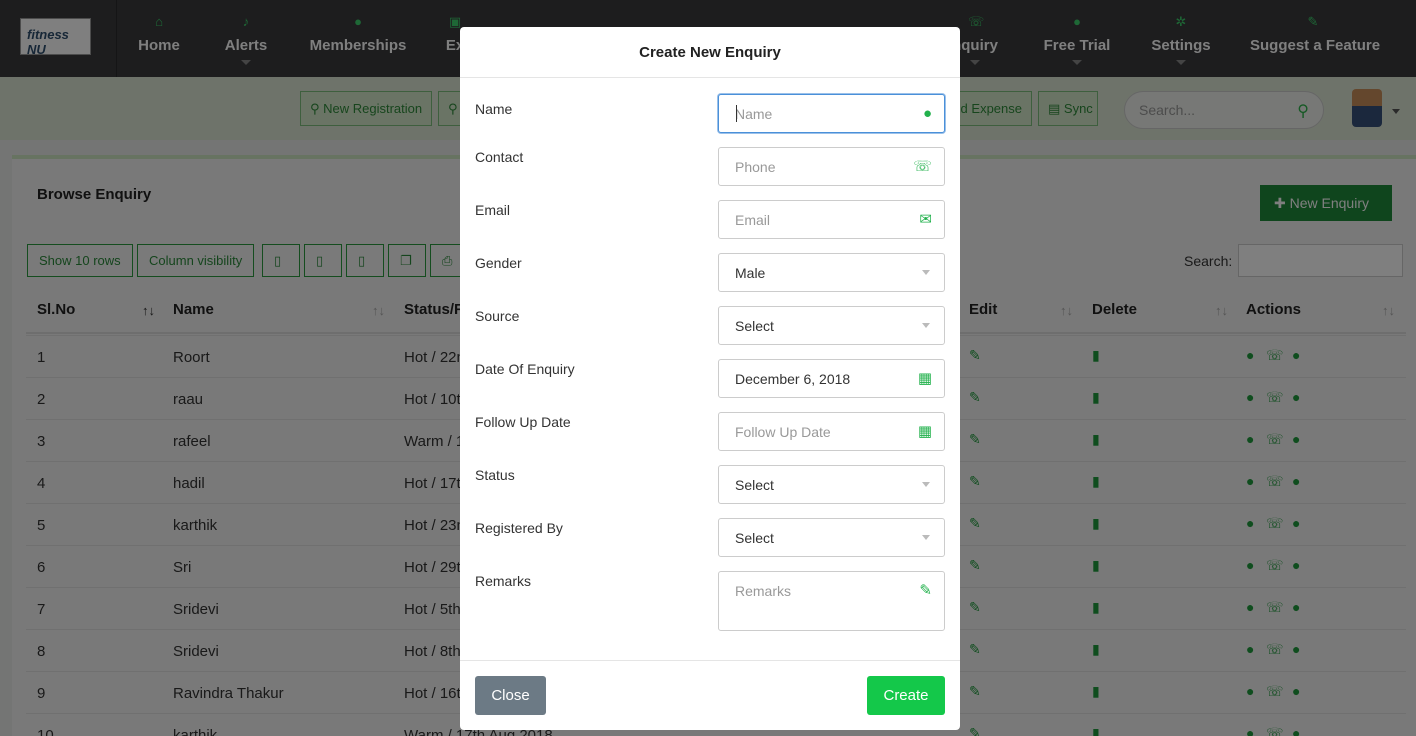 The height and width of the screenshot is (736, 1416). Describe the element at coordinates (831, 272) in the screenshot. I see `gender-select: Male` at that location.